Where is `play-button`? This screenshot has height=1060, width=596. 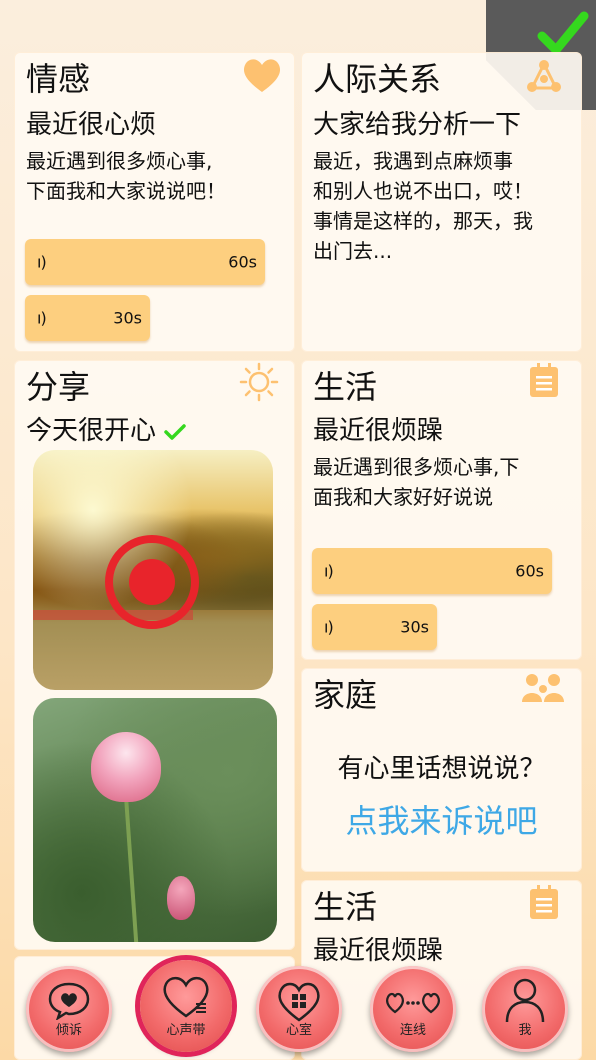
play-button is located at coordinates (152, 582).